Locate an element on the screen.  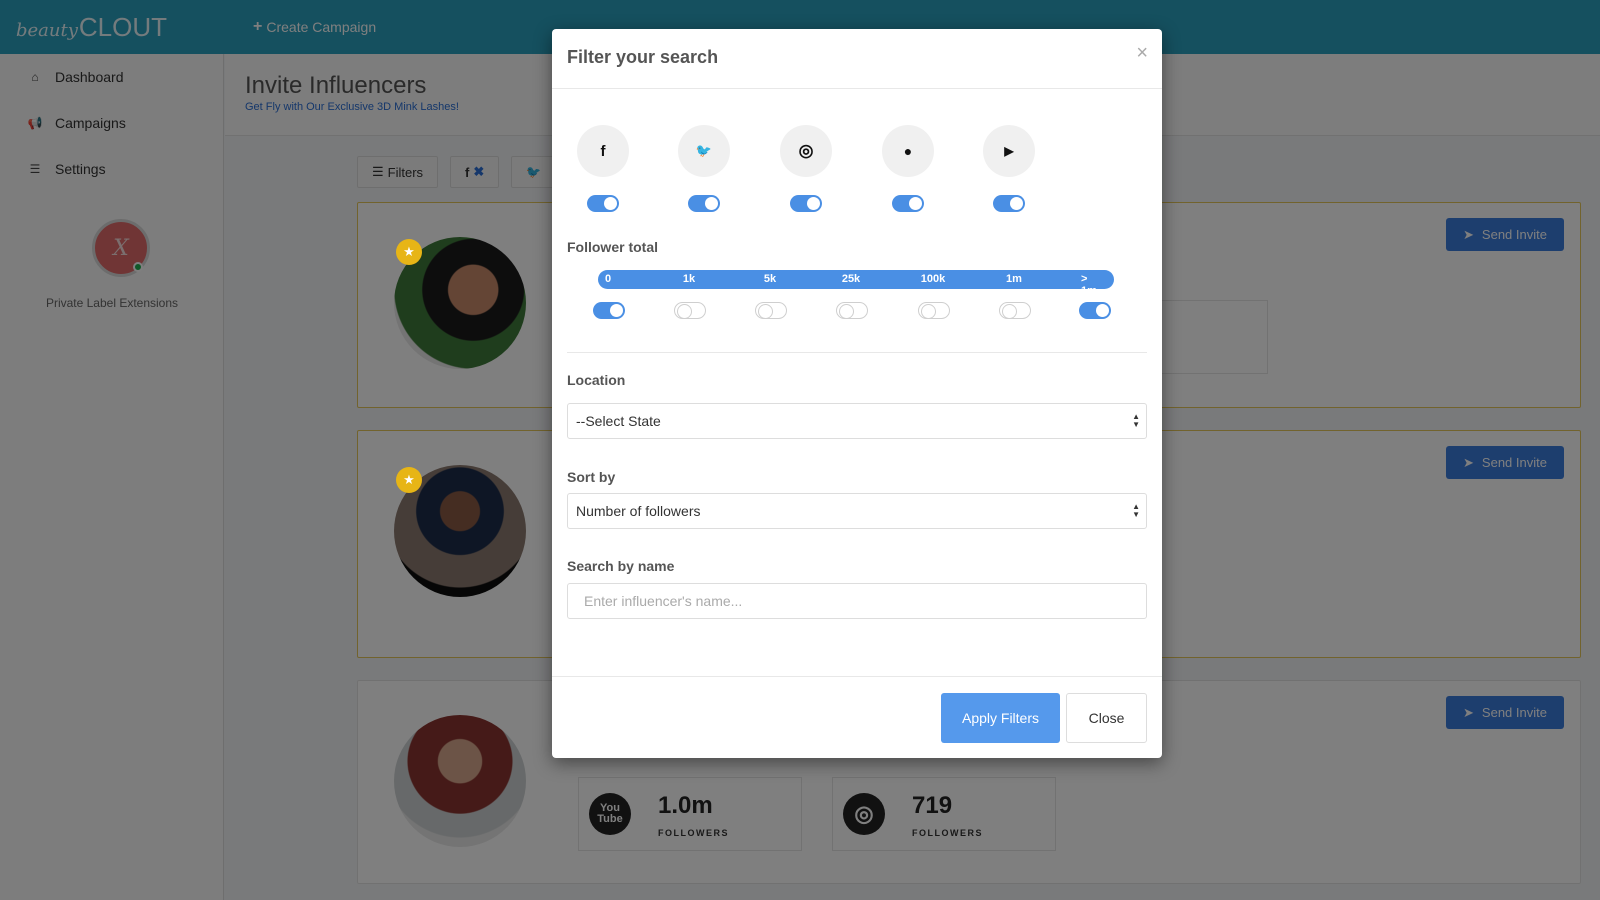
modal-header: Filter your search × is located at coordinates (857, 59).